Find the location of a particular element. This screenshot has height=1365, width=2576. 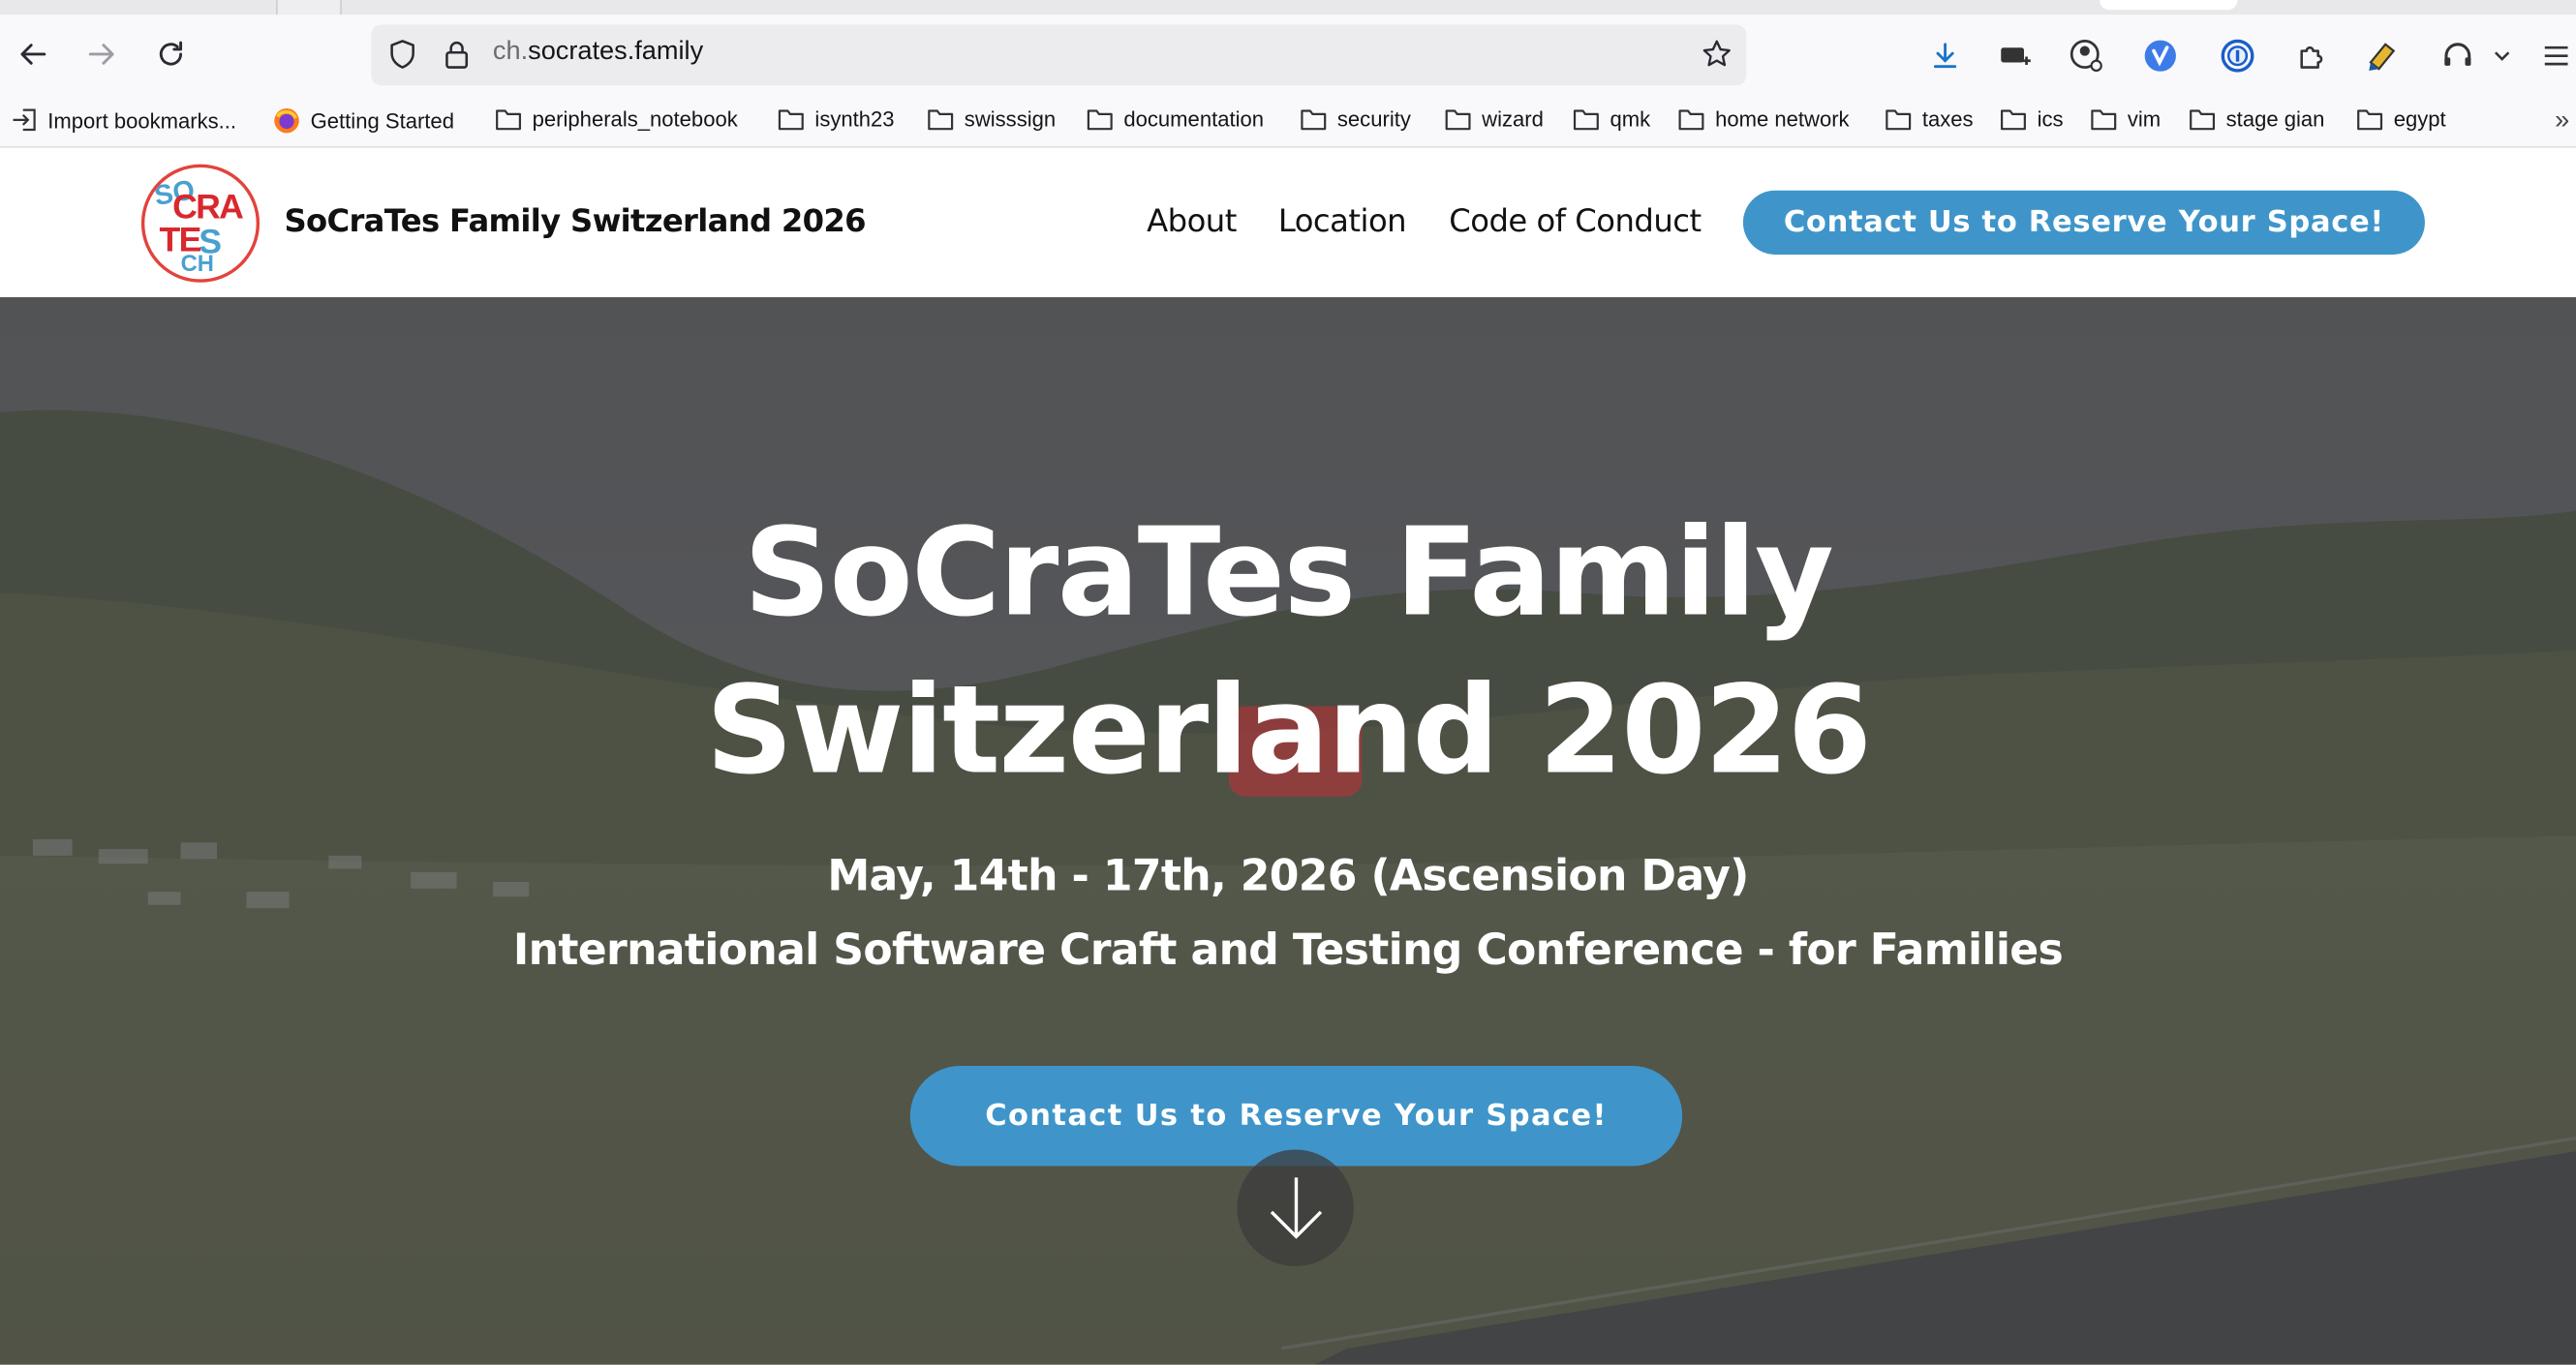

lock-icon is located at coordinates (457, 54).